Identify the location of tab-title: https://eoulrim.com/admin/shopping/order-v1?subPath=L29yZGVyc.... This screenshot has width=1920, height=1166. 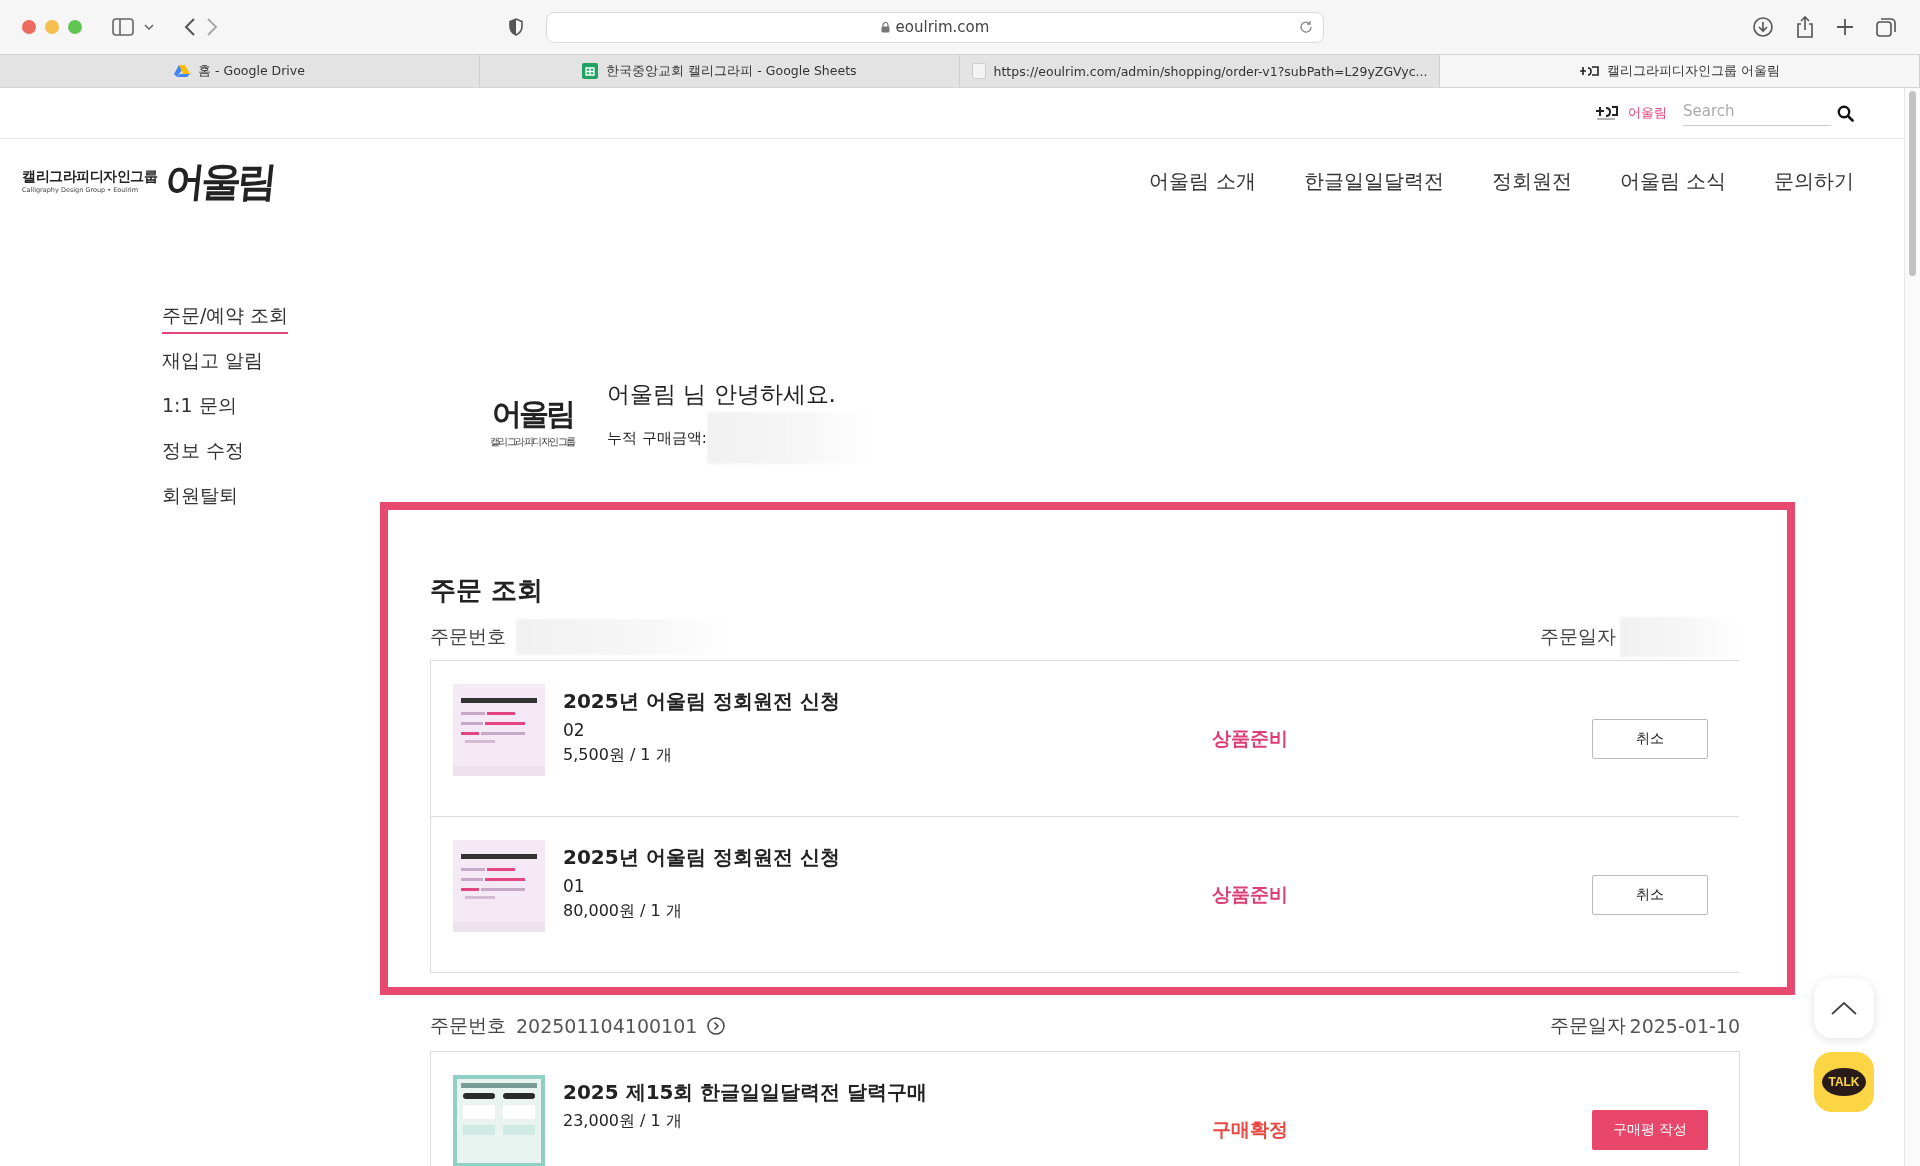
(1210, 71).